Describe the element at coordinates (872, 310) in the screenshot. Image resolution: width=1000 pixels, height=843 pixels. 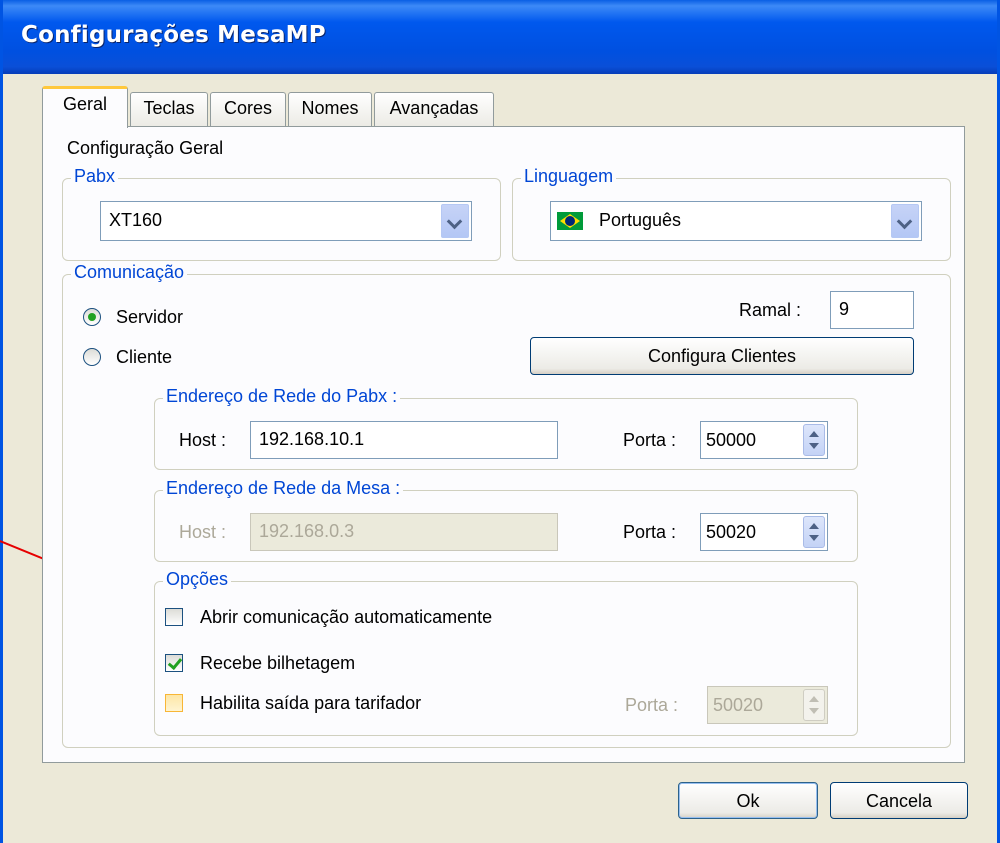
I see `ramal-input: 9` at that location.